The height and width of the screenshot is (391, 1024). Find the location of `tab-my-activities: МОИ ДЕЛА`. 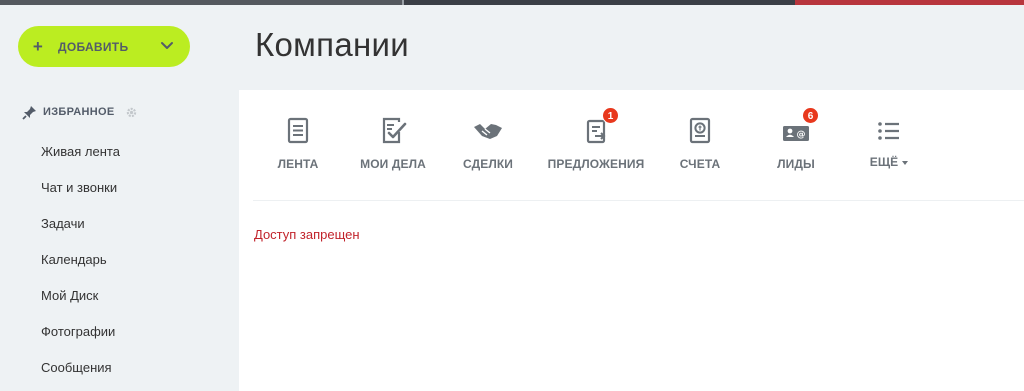

tab-my-activities: МОИ ДЕЛА is located at coordinates (393, 145).